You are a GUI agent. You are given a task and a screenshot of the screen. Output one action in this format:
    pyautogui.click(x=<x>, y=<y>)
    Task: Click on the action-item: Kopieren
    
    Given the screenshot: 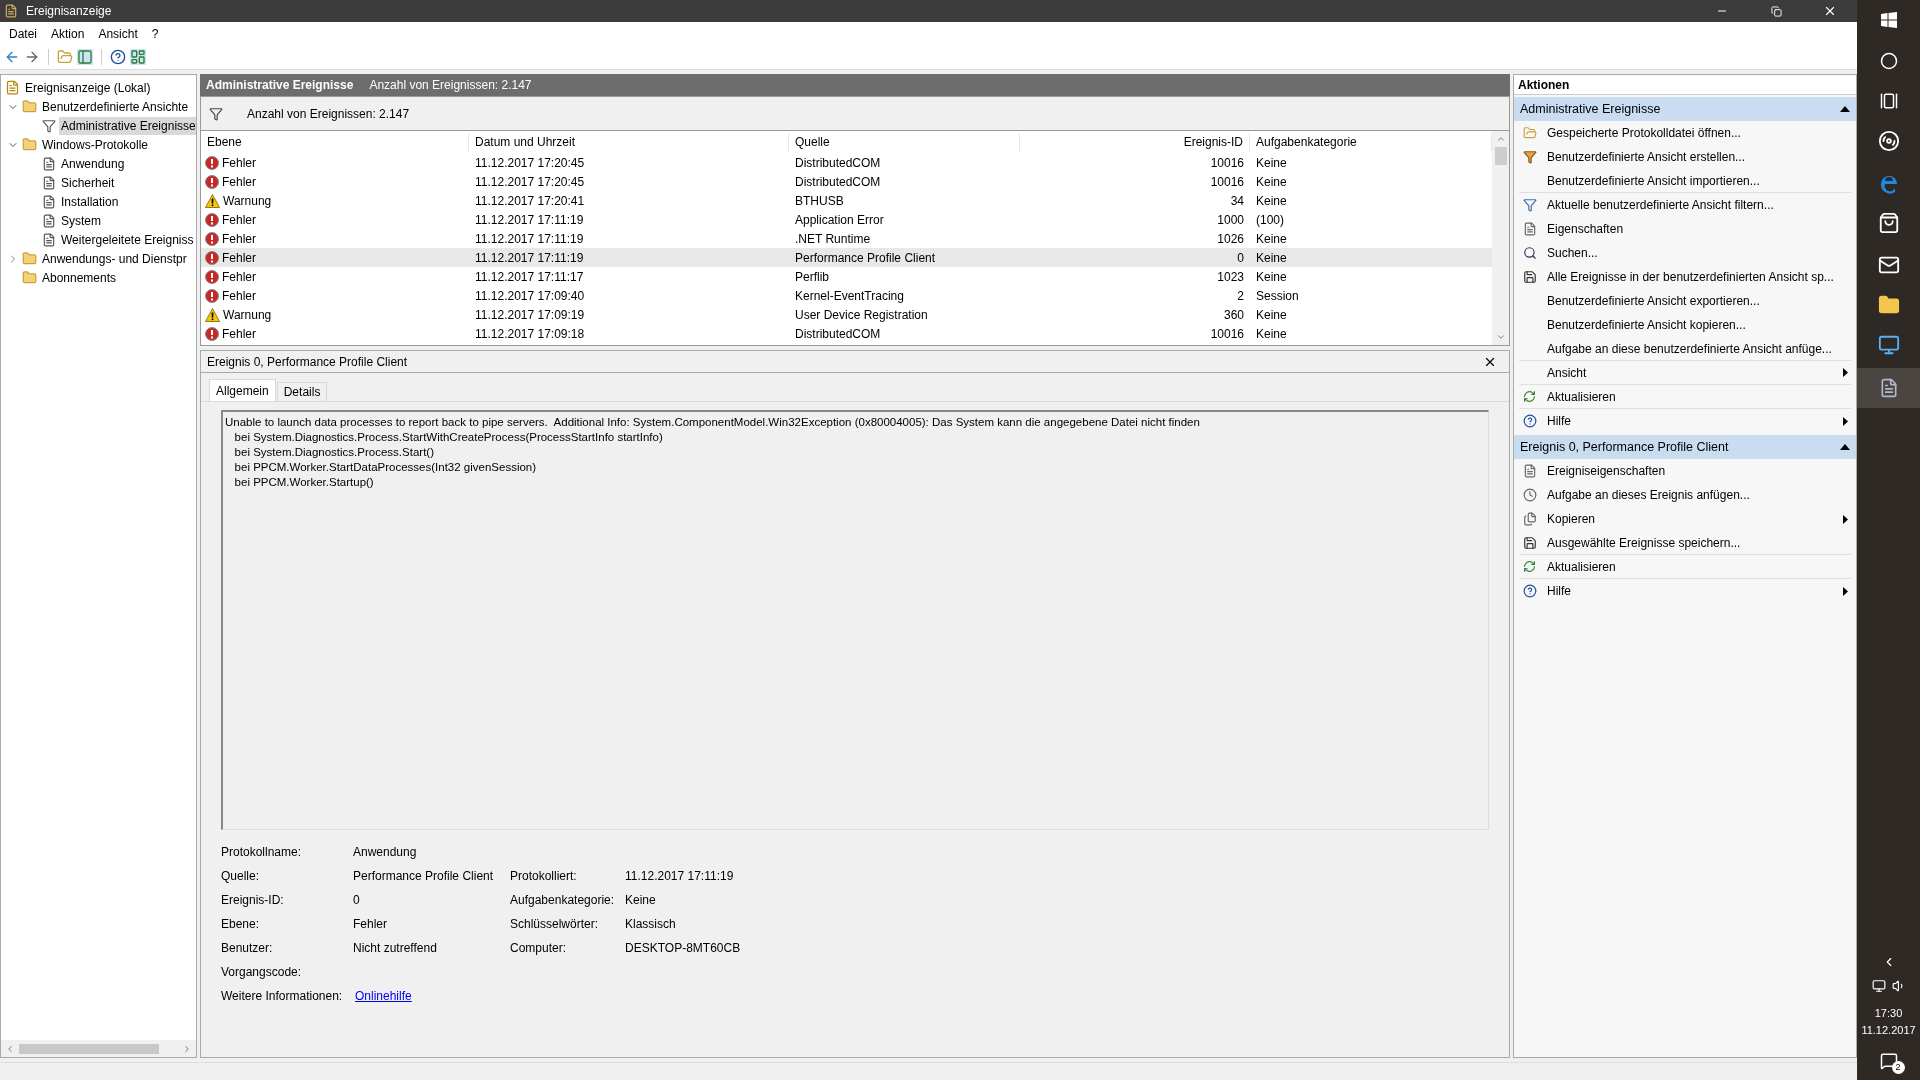 What is the action you would take?
    pyautogui.click(x=1685, y=519)
    